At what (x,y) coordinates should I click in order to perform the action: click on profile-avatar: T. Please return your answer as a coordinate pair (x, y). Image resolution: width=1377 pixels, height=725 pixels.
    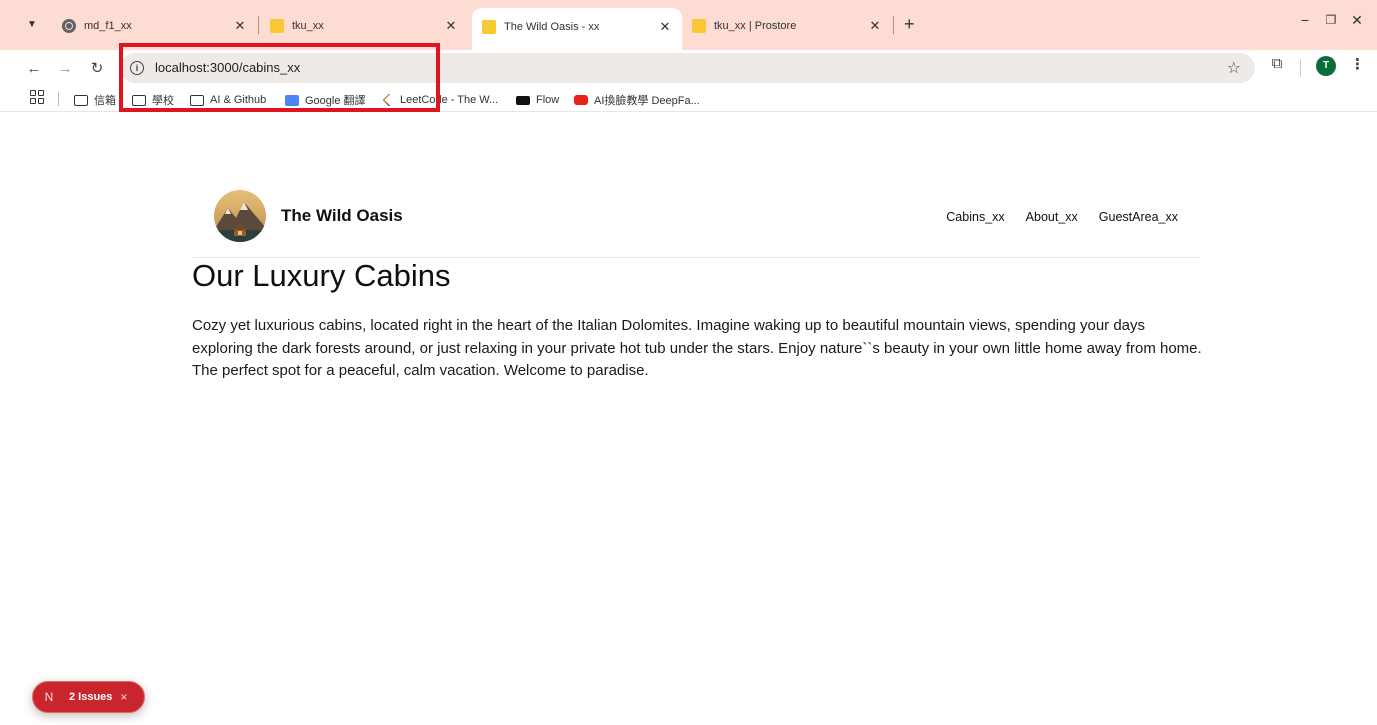
    Looking at the image, I should click on (1326, 66).